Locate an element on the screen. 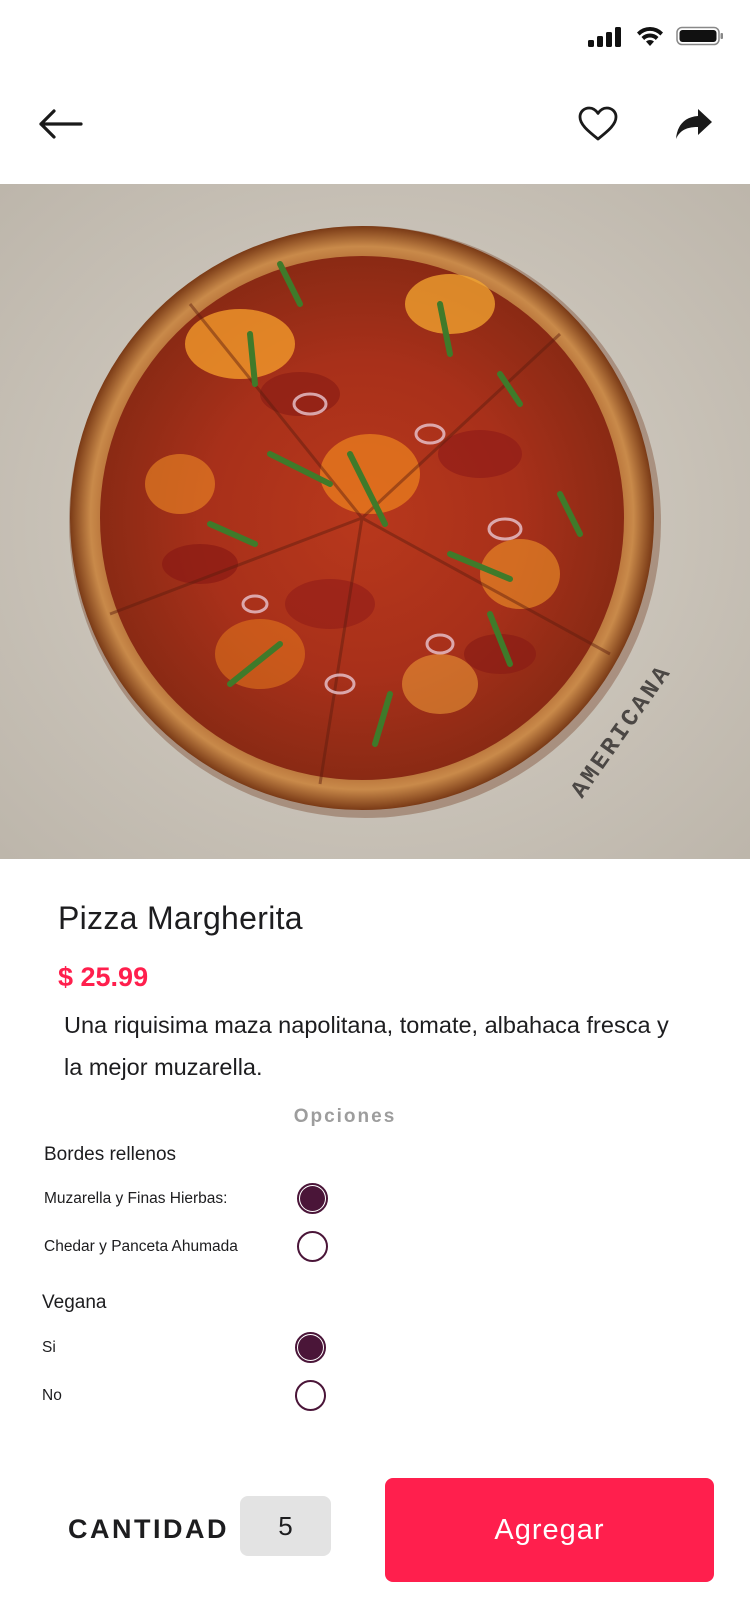 The height and width of the screenshot is (1624, 750). quantity-input: 5 is located at coordinates (285, 1526).